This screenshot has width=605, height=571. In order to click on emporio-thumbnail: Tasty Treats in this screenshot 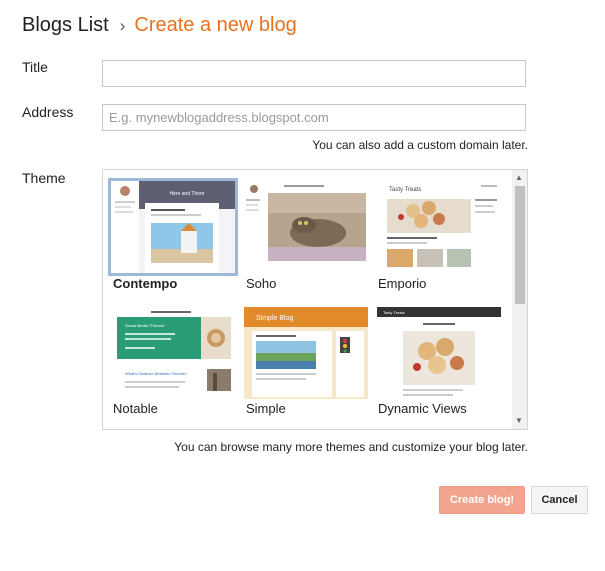, I will do `click(439, 227)`.